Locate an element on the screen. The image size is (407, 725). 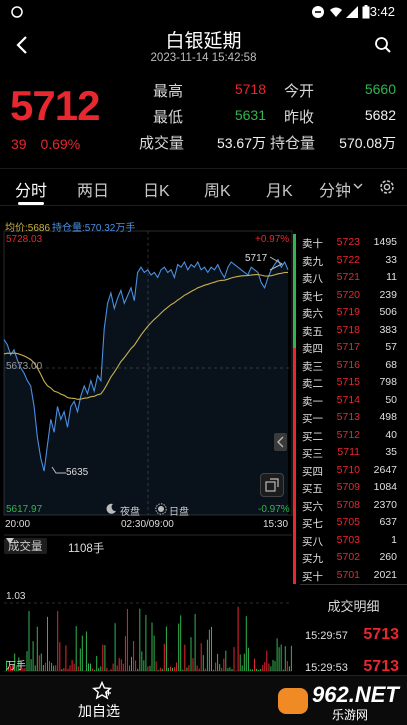
change-percent: 0.69% is located at coordinates (60, 144).